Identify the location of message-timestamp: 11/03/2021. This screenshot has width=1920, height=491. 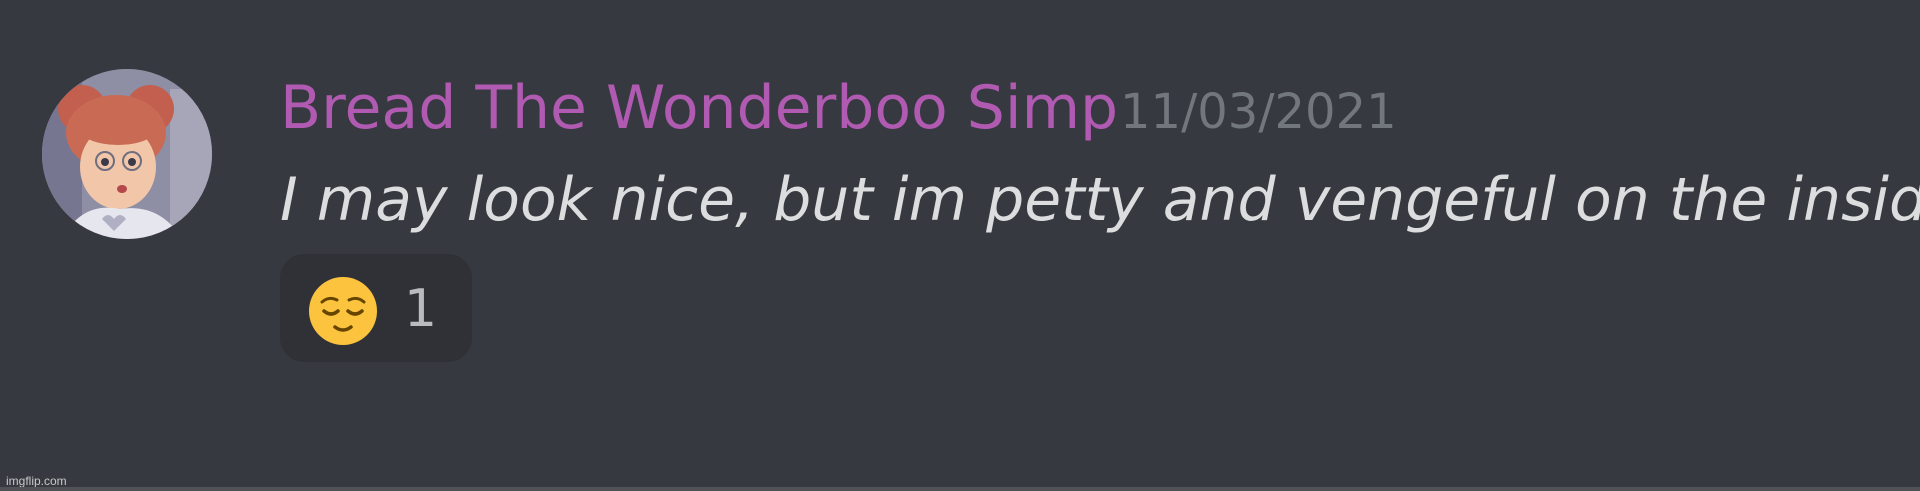
(1258, 112).